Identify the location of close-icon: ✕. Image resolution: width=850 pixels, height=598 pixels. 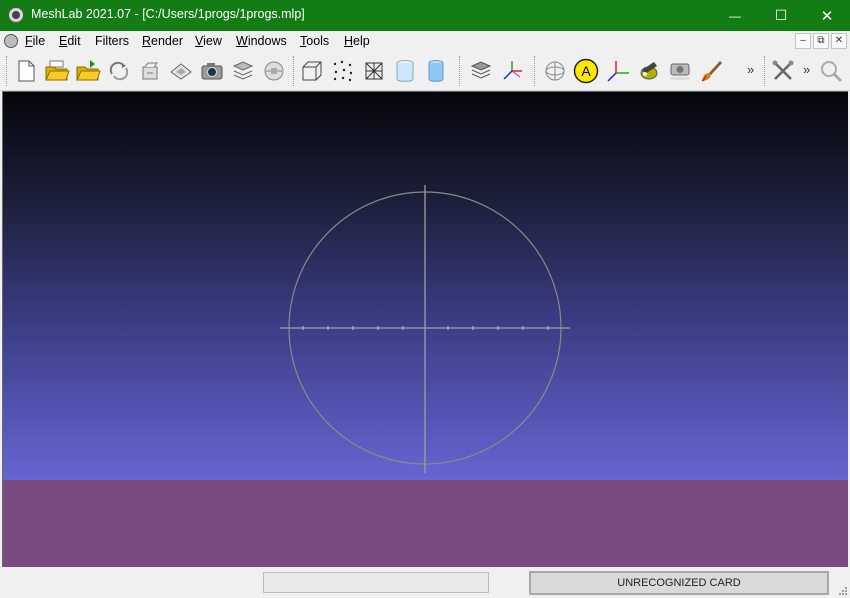
(827, 16).